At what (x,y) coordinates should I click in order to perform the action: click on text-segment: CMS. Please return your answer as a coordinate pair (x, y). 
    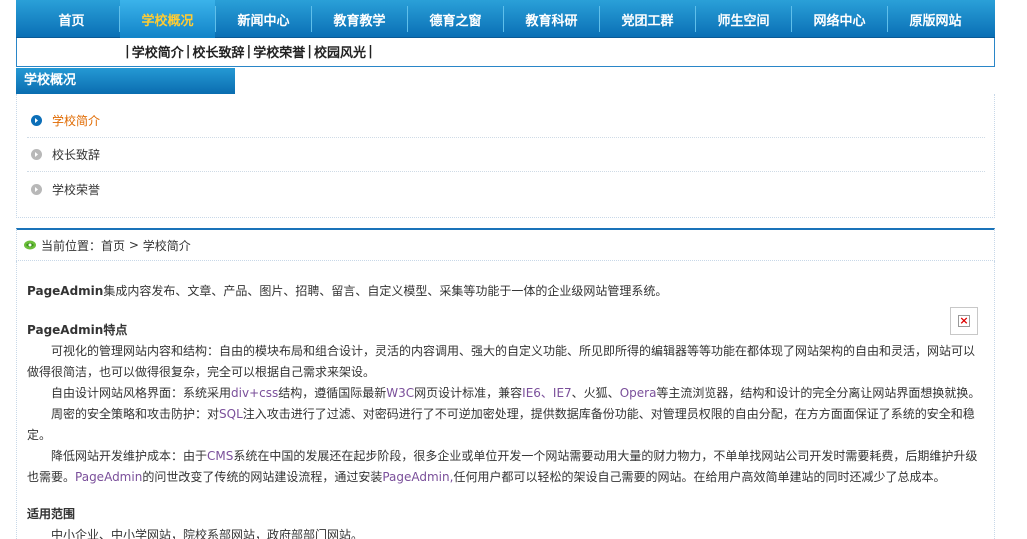
    Looking at the image, I should click on (220, 456).